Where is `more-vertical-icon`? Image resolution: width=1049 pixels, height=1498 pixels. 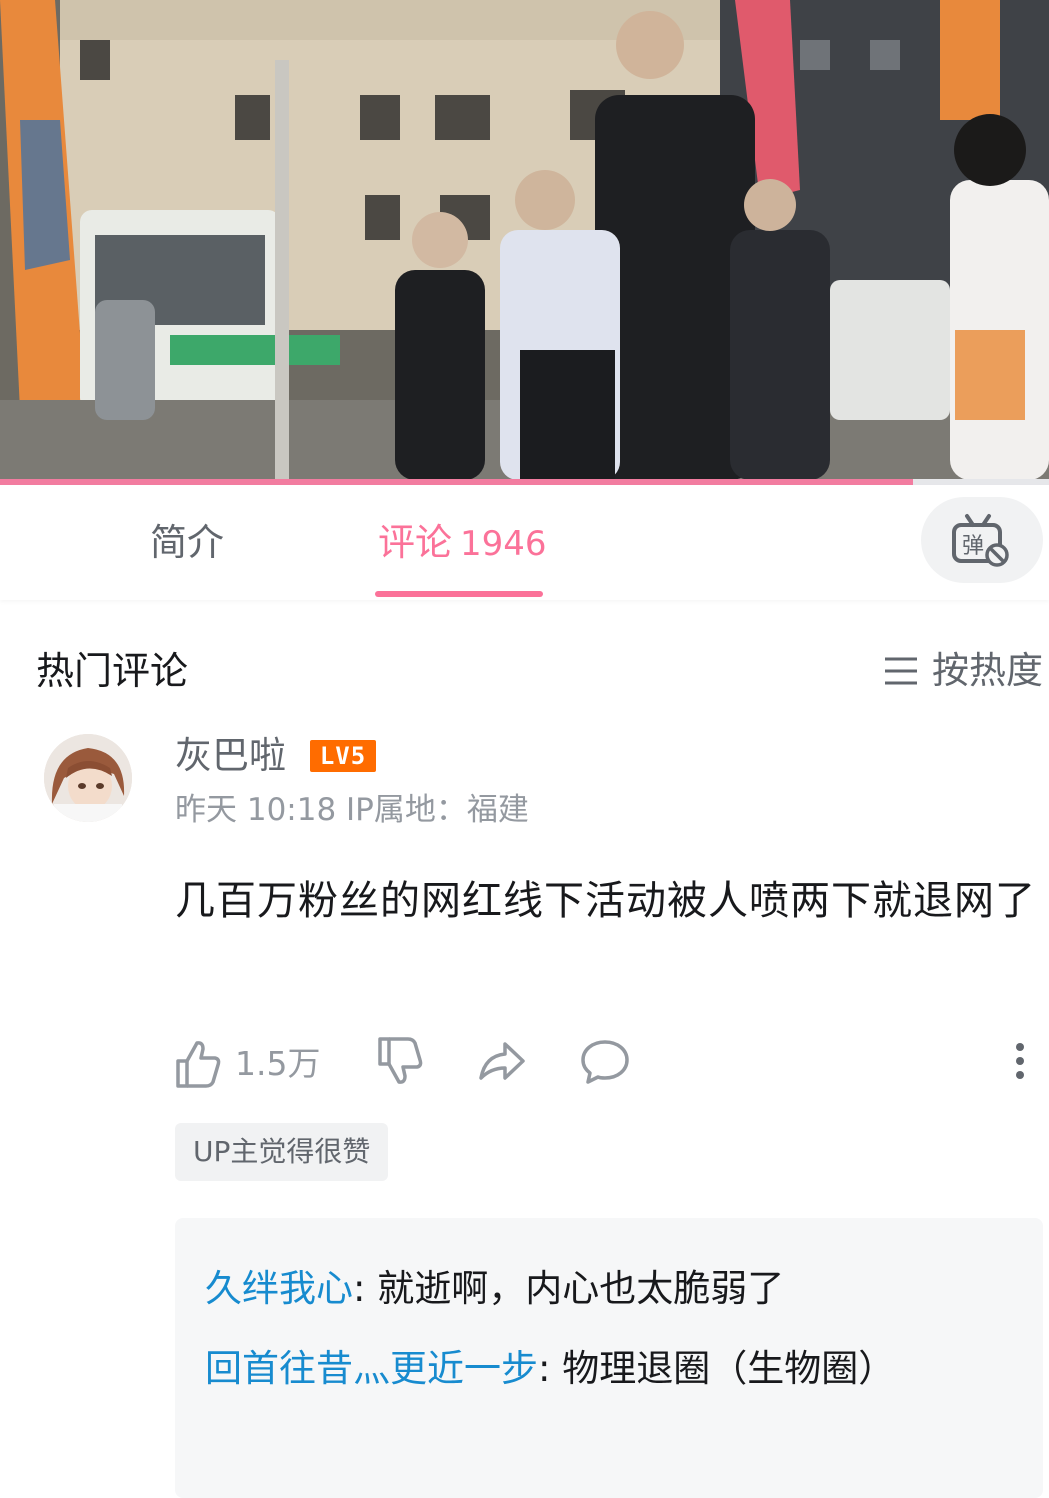 more-vertical-icon is located at coordinates (1020, 1061).